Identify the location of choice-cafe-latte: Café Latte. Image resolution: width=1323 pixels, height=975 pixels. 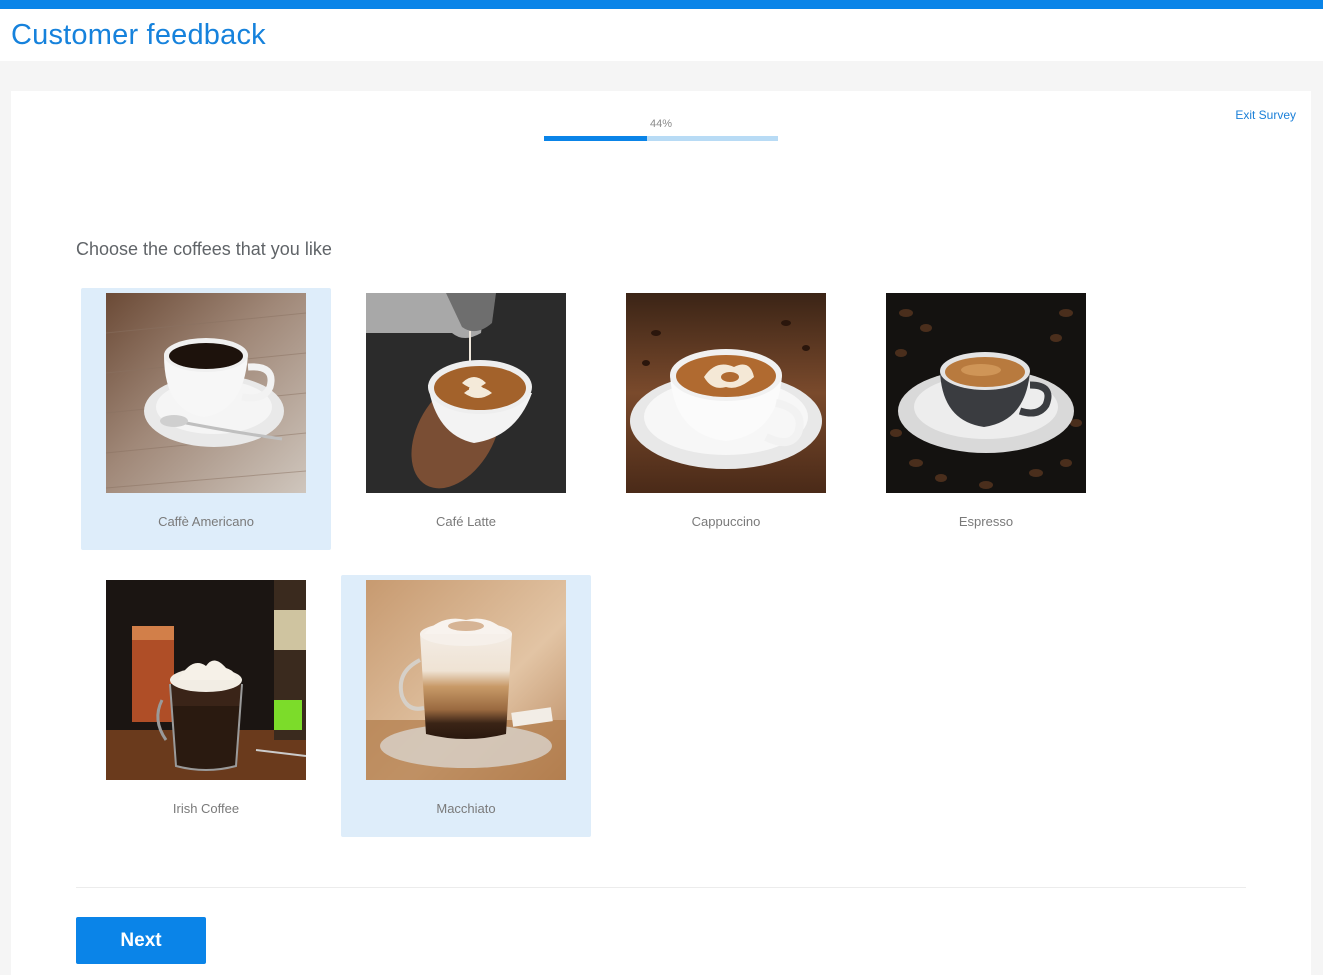
(466, 419).